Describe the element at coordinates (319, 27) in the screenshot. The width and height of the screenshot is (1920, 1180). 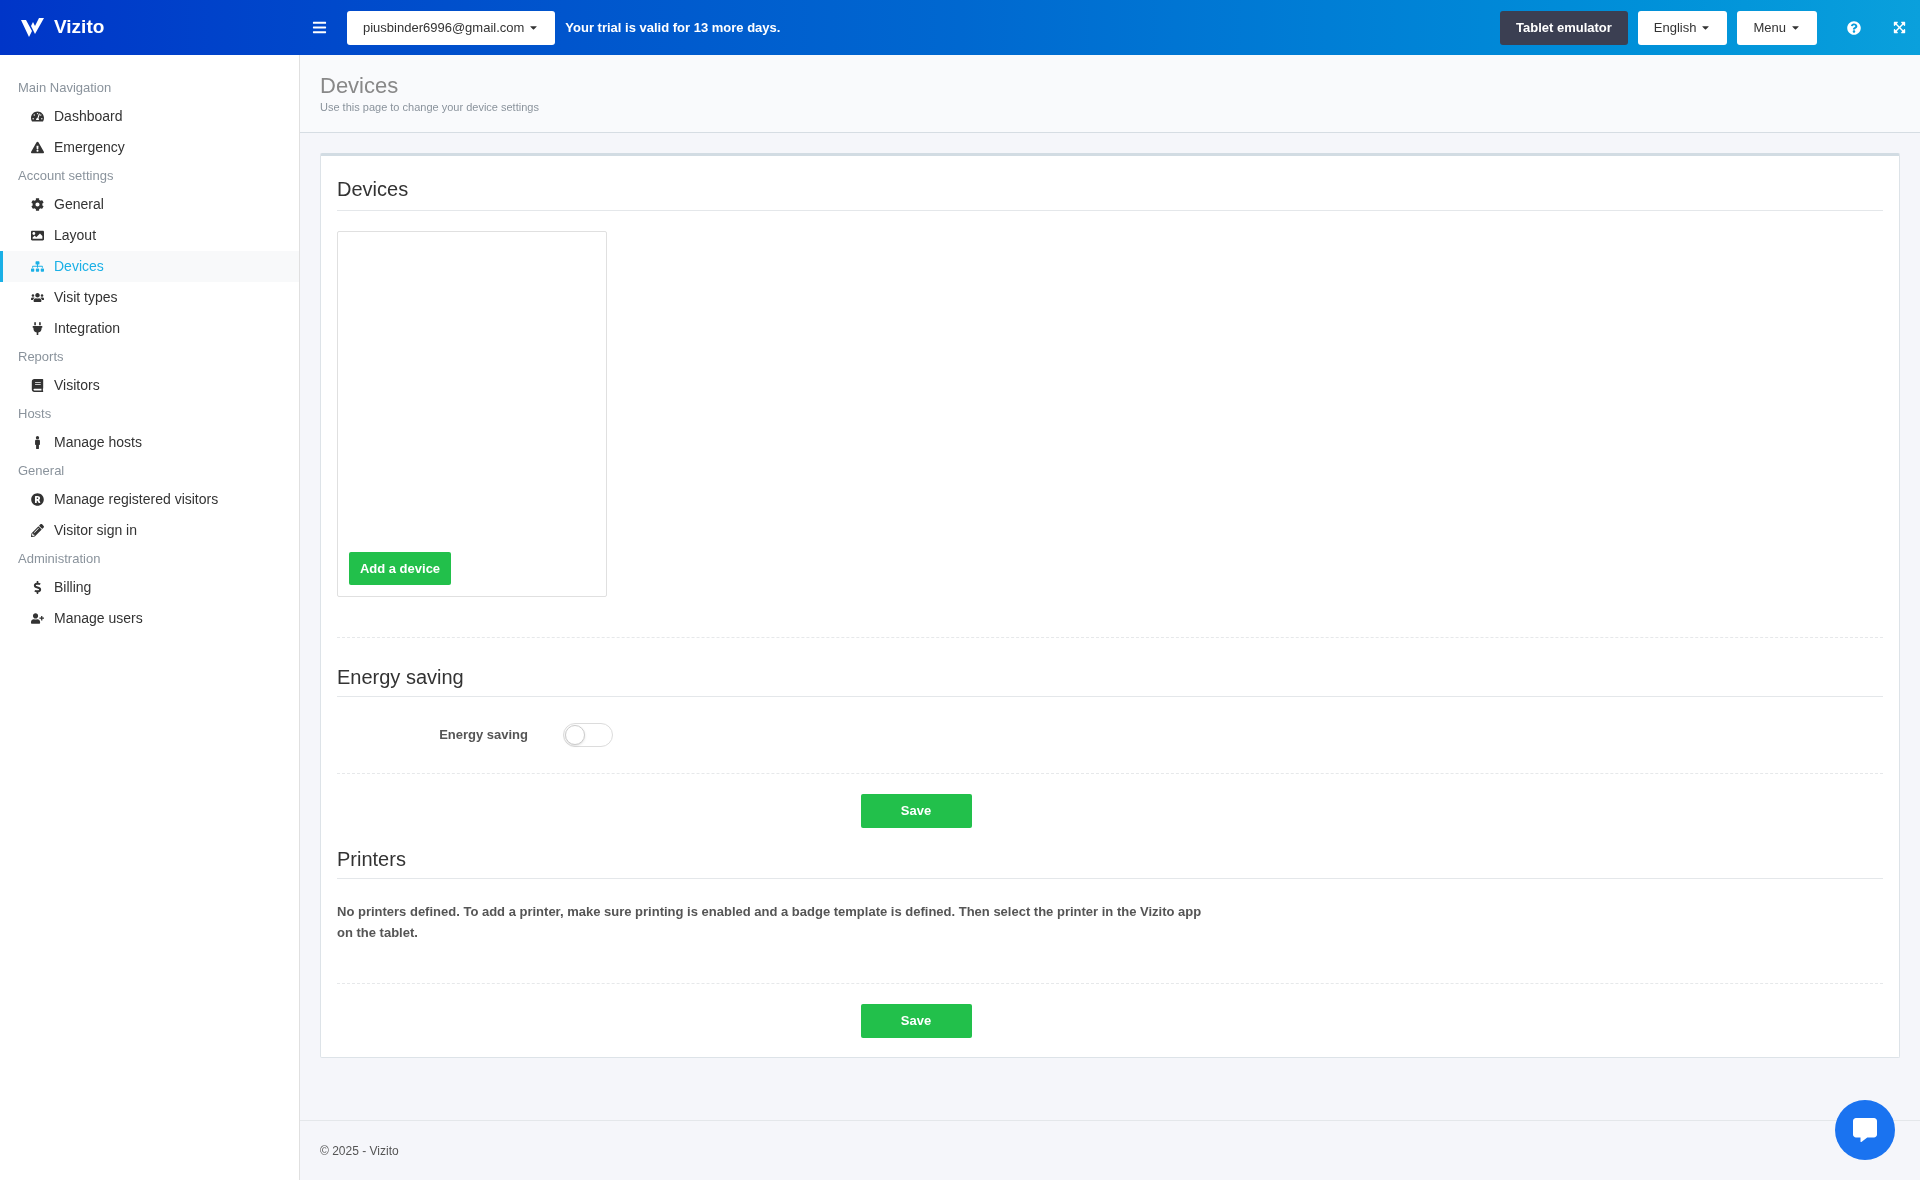
I see `menu-icon` at that location.